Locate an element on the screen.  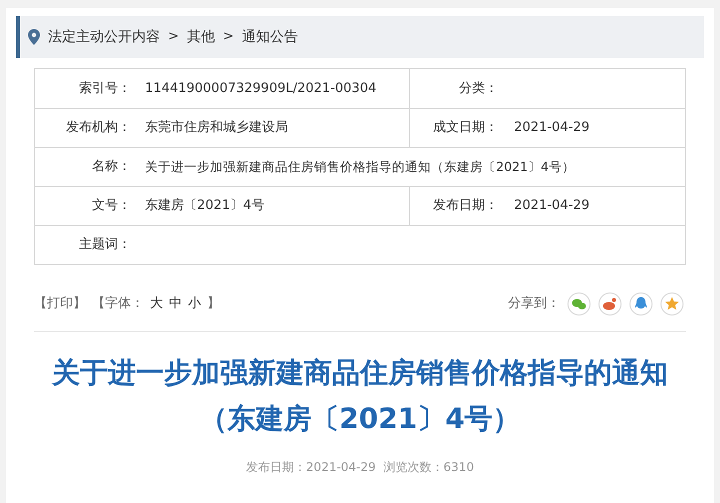
field-label: 主题词： is located at coordinates (105, 245).